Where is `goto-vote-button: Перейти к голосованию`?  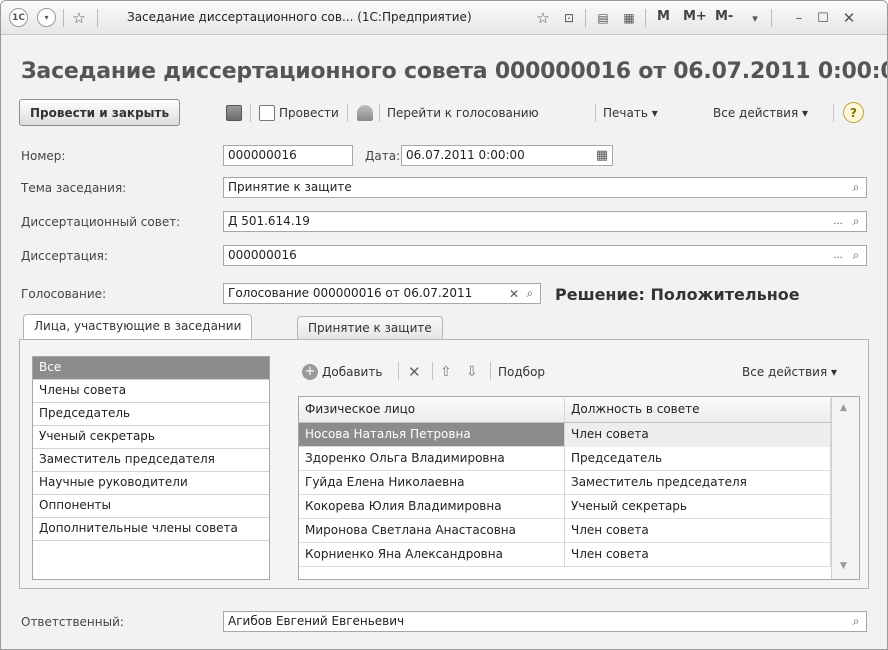 goto-vote-button: Перейти к голосованию is located at coordinates (463, 112).